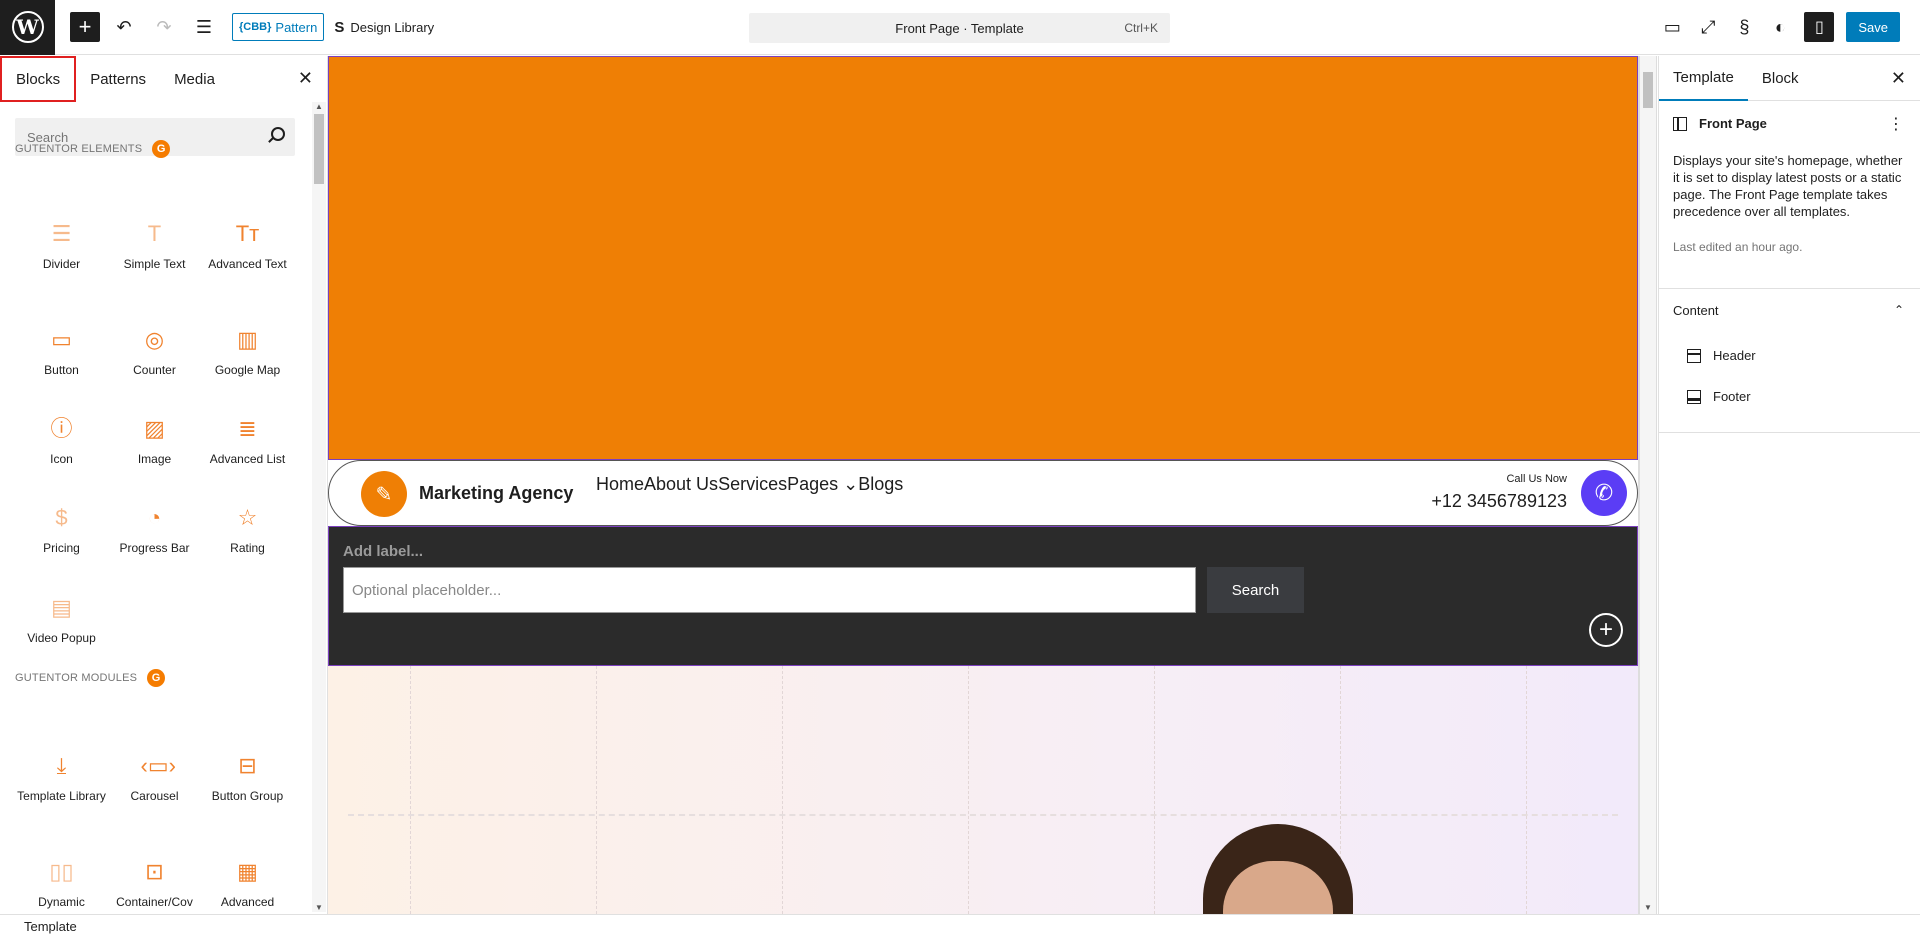  What do you see at coordinates (247, 233) in the screenshot?
I see `advanced-text-icon: Tт` at bounding box center [247, 233].